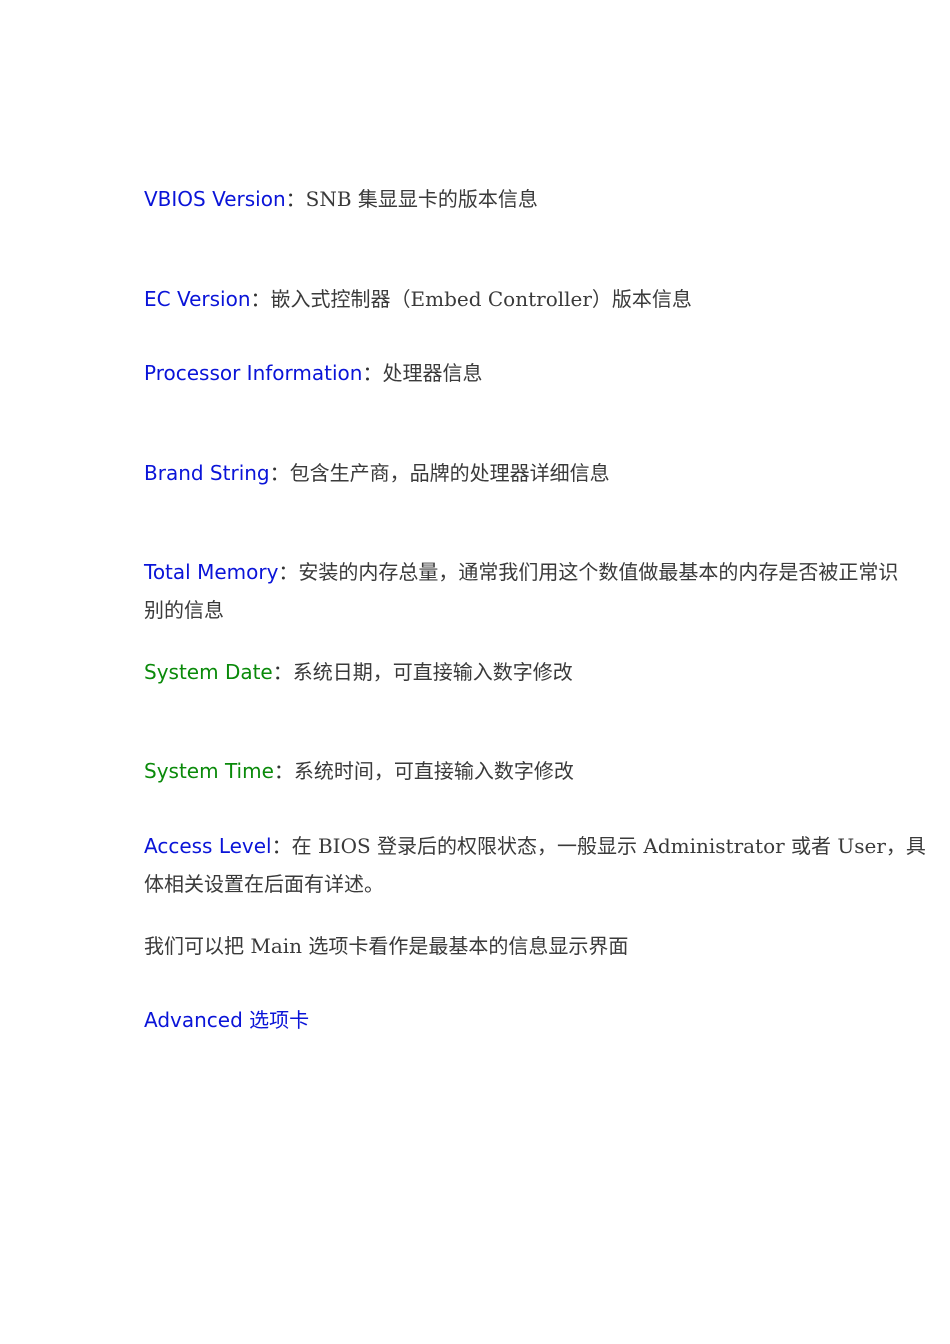  Describe the element at coordinates (184, 610) in the screenshot. I see `description-continued: 别的信息` at that location.